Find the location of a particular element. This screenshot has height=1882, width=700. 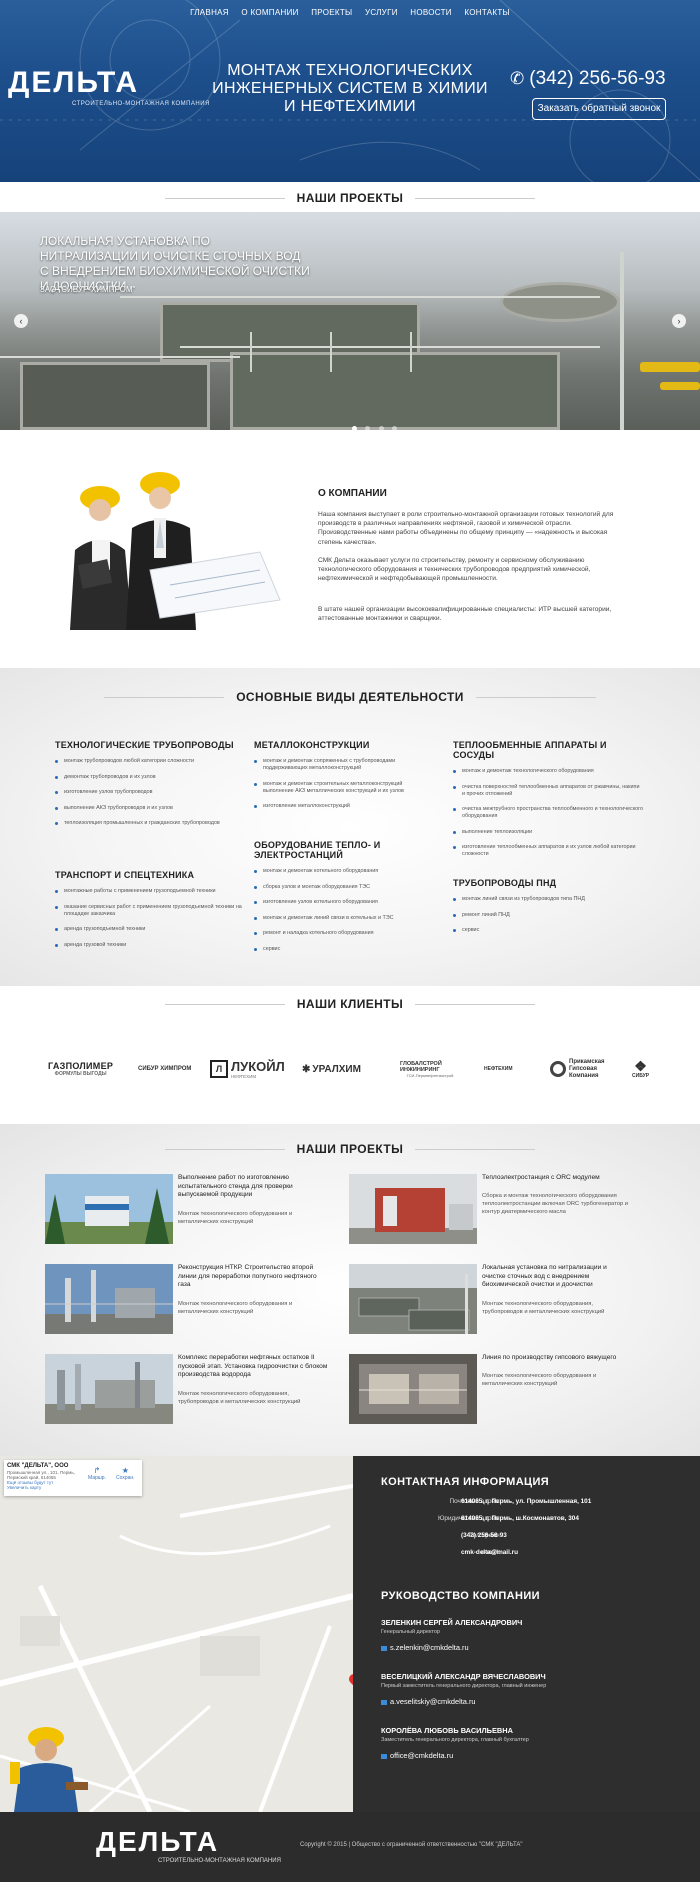

service-group-title: ОБОРУДОВАНИЕ ТЕПЛО- И ЭЛЕКТРОСТАНЦИЙ is located at coordinates (317, 850).